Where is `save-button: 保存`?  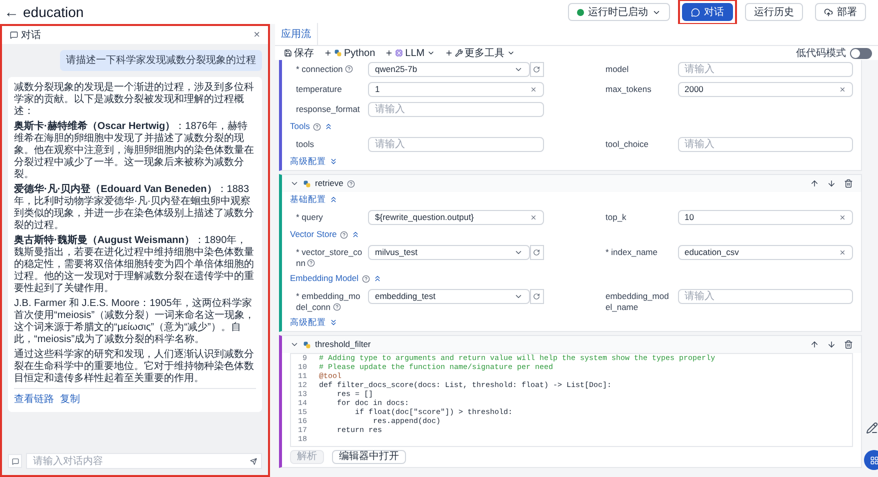
save-button: 保存 is located at coordinates (299, 53).